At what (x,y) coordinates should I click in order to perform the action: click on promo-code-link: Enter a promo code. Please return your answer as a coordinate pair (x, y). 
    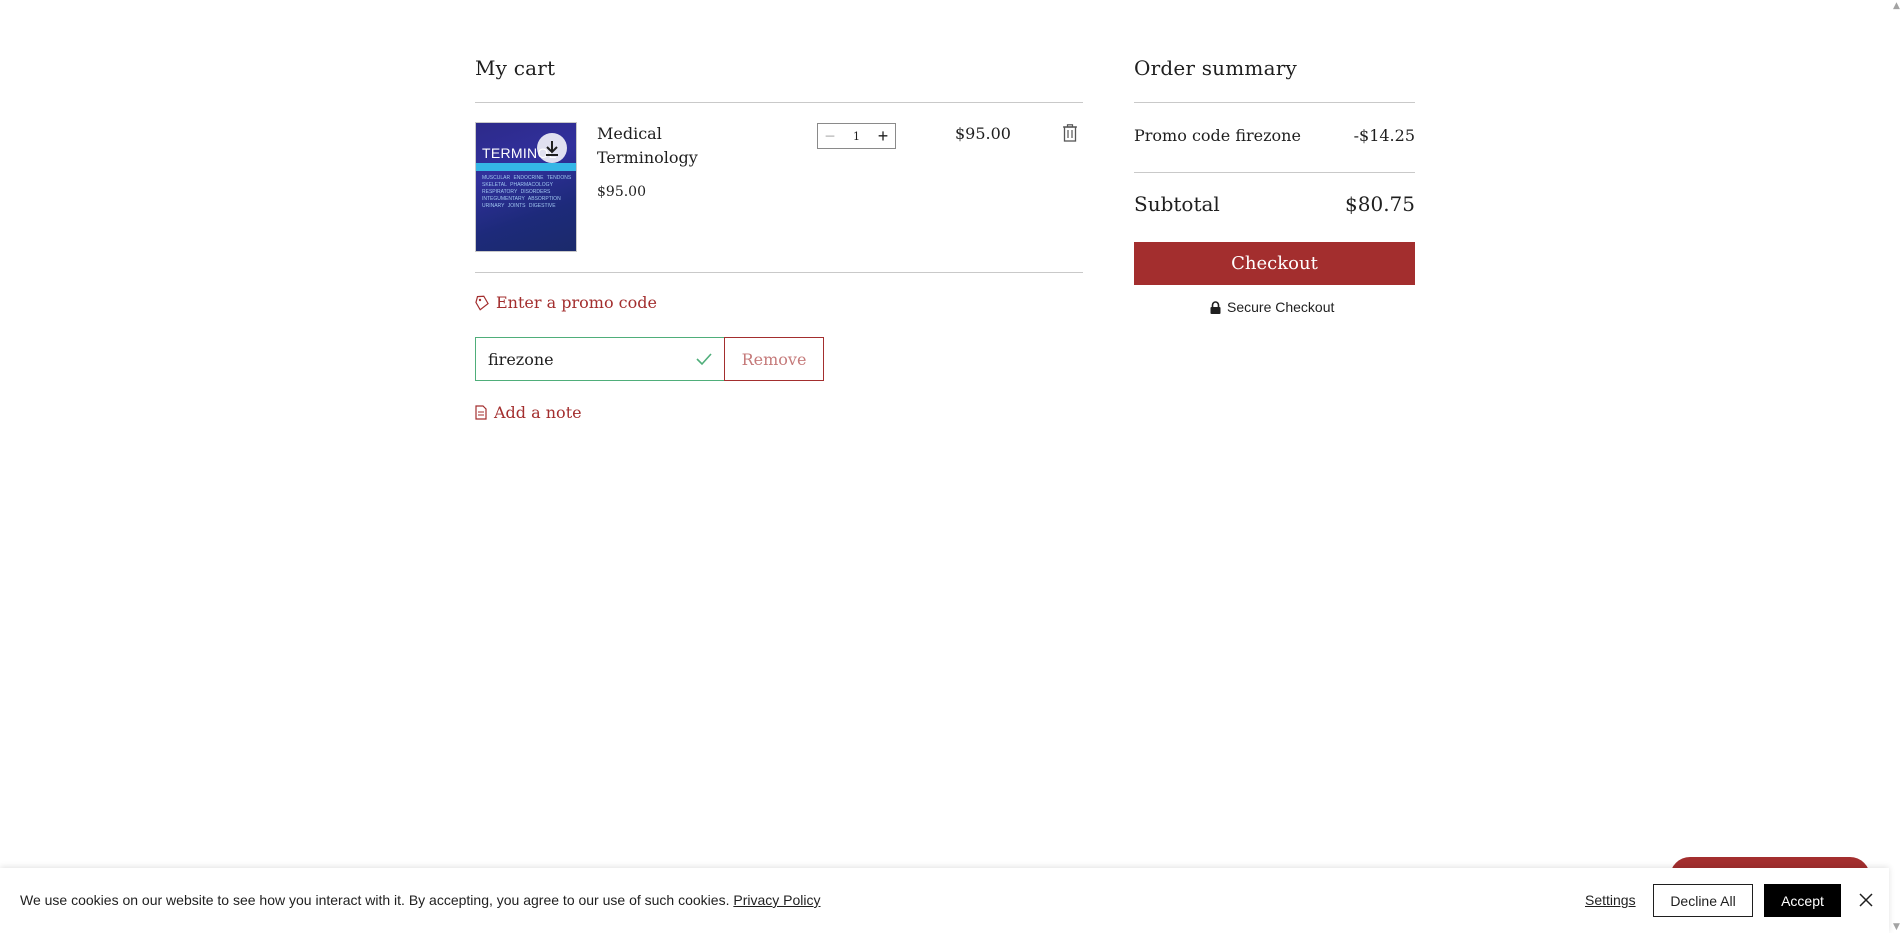
    Looking at the image, I should click on (566, 302).